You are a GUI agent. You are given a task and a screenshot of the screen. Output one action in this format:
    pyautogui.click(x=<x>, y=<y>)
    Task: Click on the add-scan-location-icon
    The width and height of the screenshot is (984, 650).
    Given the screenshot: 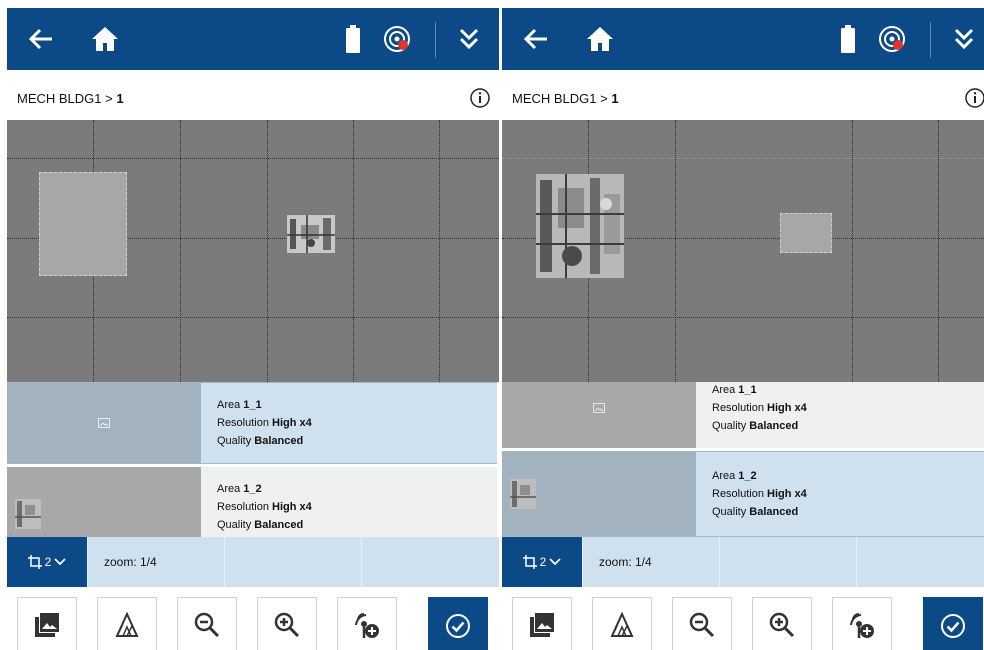 What is the action you would take?
    pyautogui.click(x=367, y=625)
    